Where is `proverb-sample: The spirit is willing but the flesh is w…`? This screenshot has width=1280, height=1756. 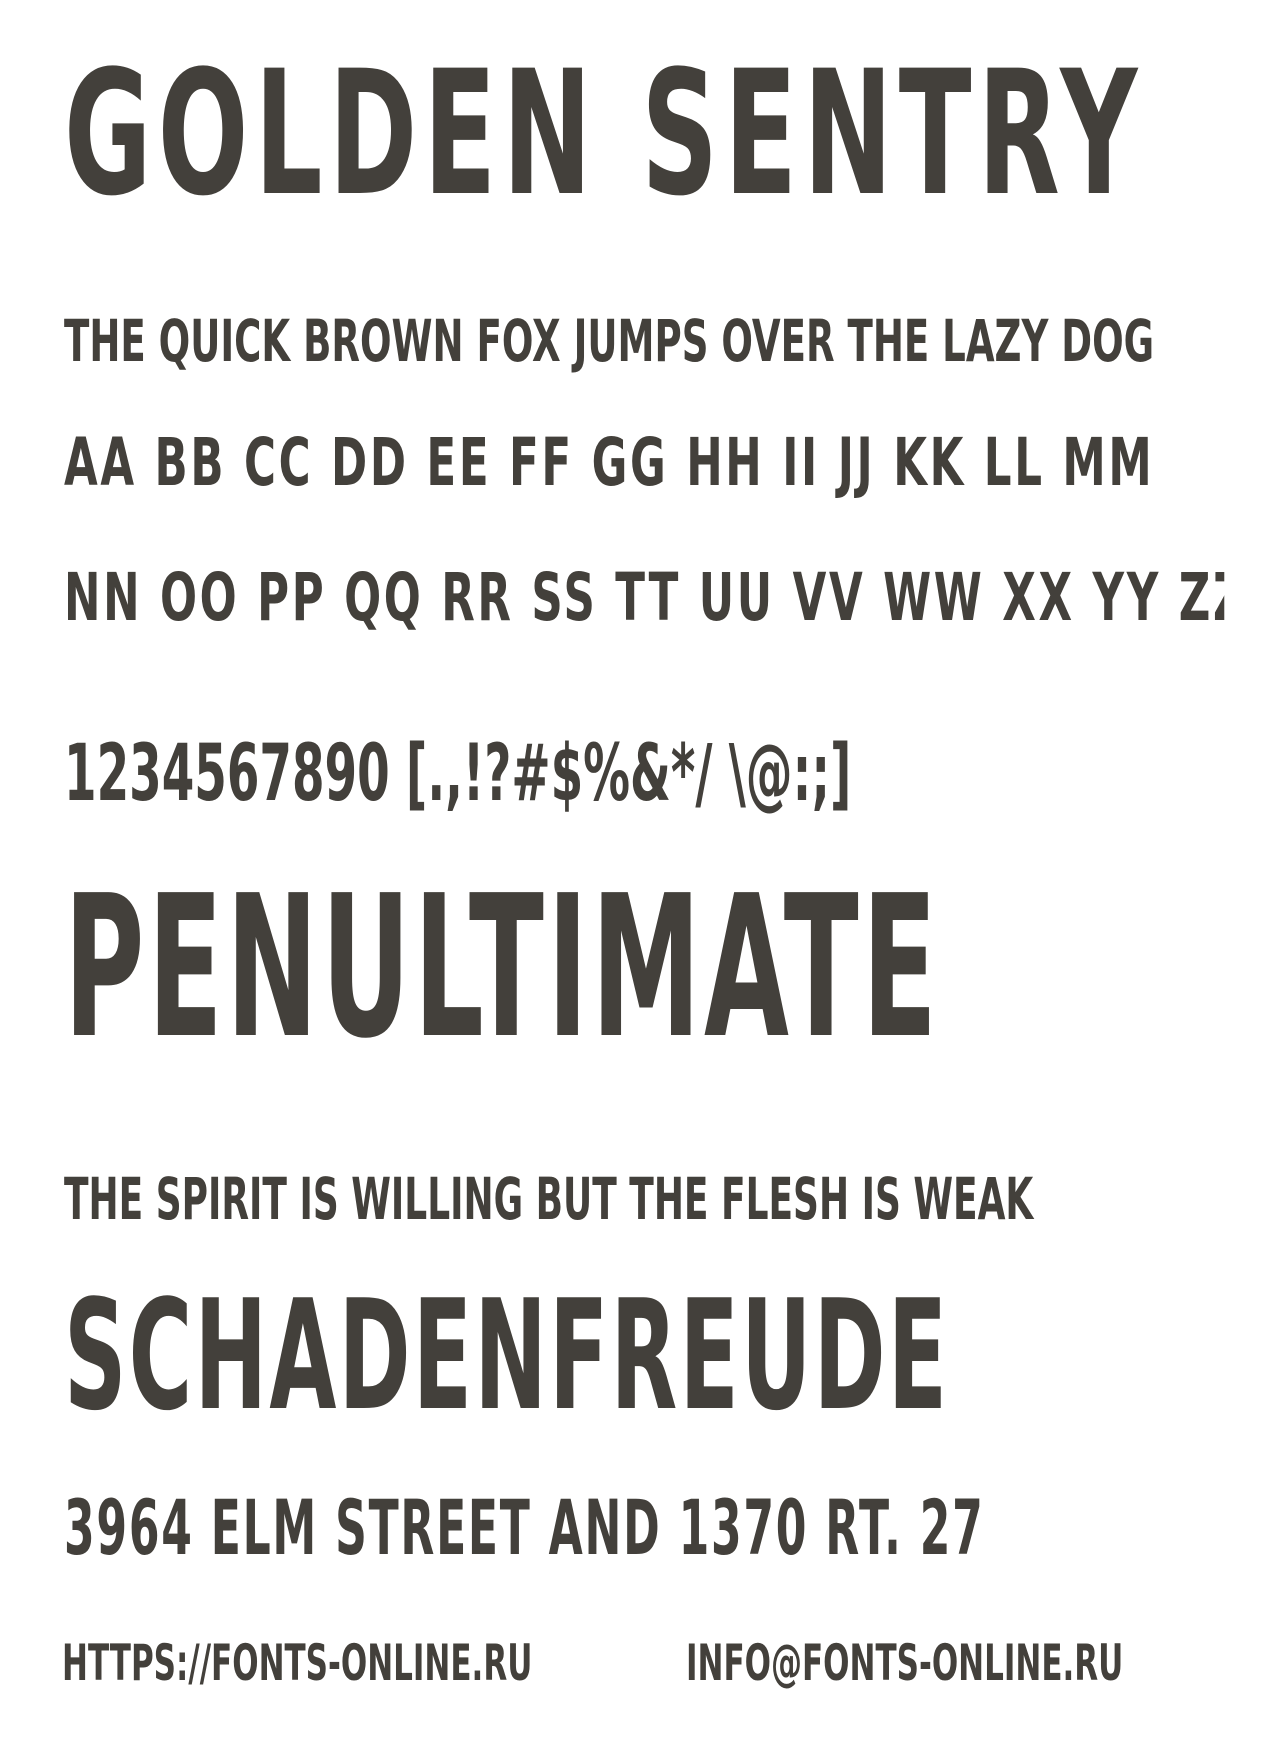 proverb-sample: The spirit is willing but the flesh is w… is located at coordinates (549, 1201).